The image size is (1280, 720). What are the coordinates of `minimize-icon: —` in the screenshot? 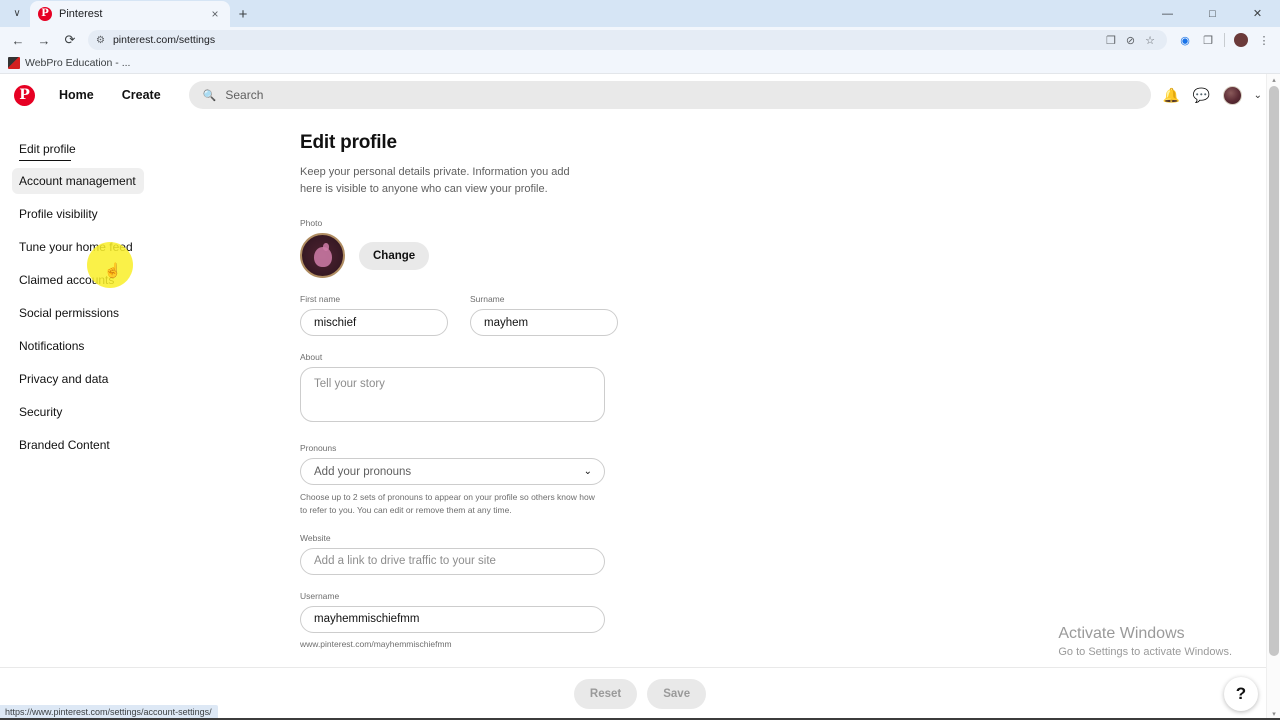 It's located at (1167, 13).